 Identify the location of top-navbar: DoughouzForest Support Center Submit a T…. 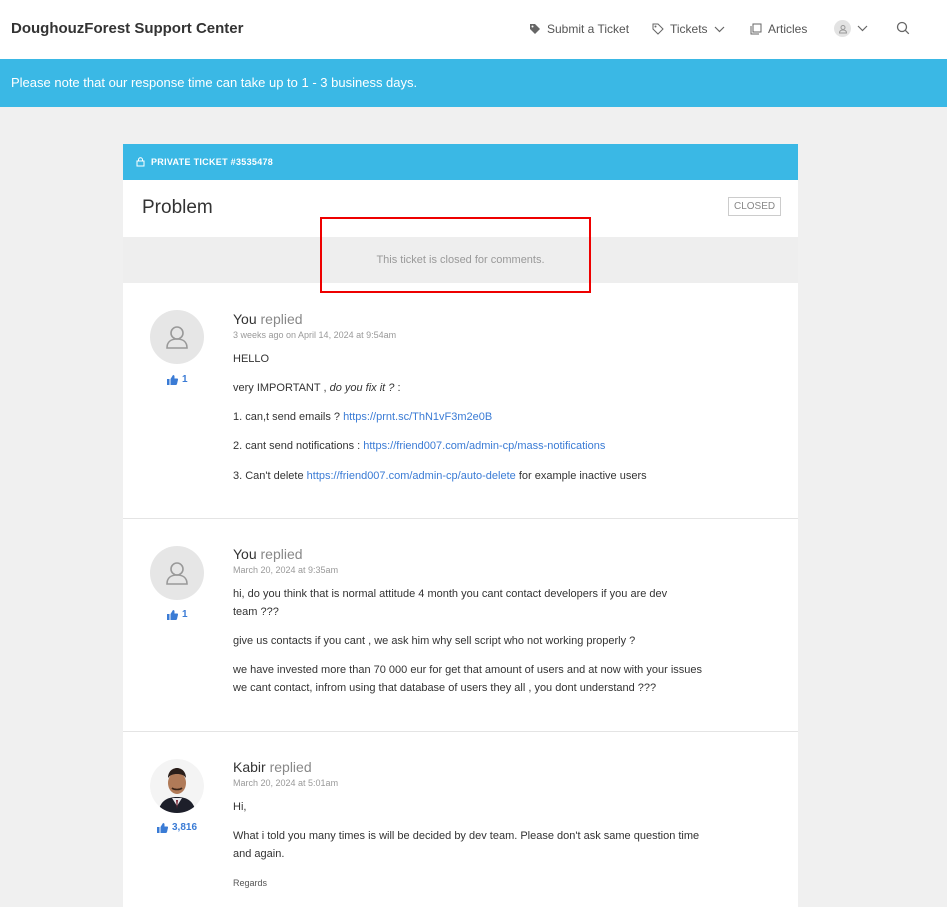
(473, 29).